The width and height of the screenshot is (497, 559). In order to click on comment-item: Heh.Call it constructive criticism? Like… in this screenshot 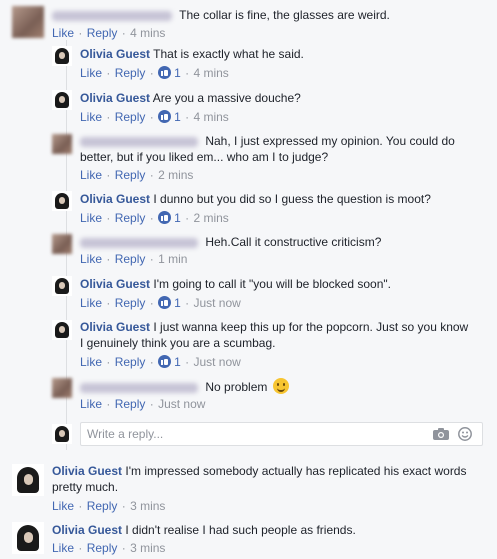, I will do `click(248, 252)`.